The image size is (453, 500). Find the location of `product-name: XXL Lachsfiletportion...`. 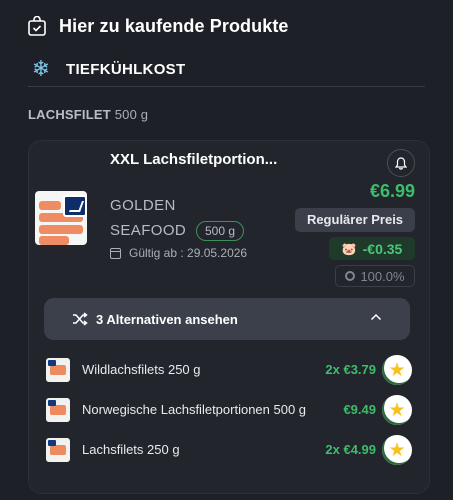

product-name: XXL Lachsfiletportion... is located at coordinates (194, 159).